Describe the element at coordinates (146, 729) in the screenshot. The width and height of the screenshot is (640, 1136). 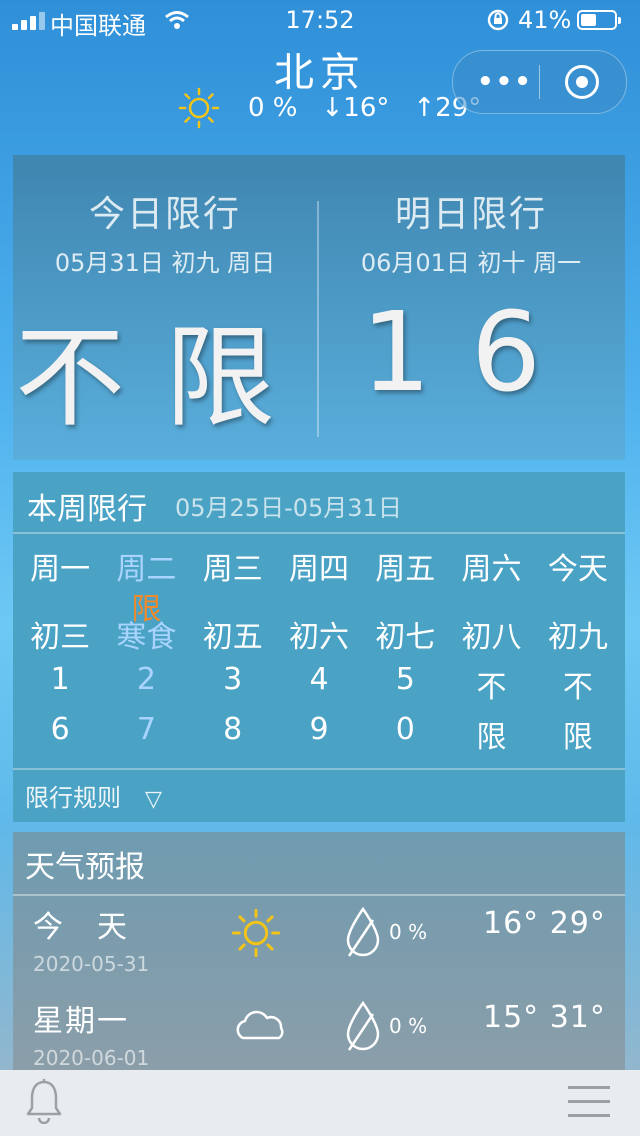
I see `plate-number: 7` at that location.